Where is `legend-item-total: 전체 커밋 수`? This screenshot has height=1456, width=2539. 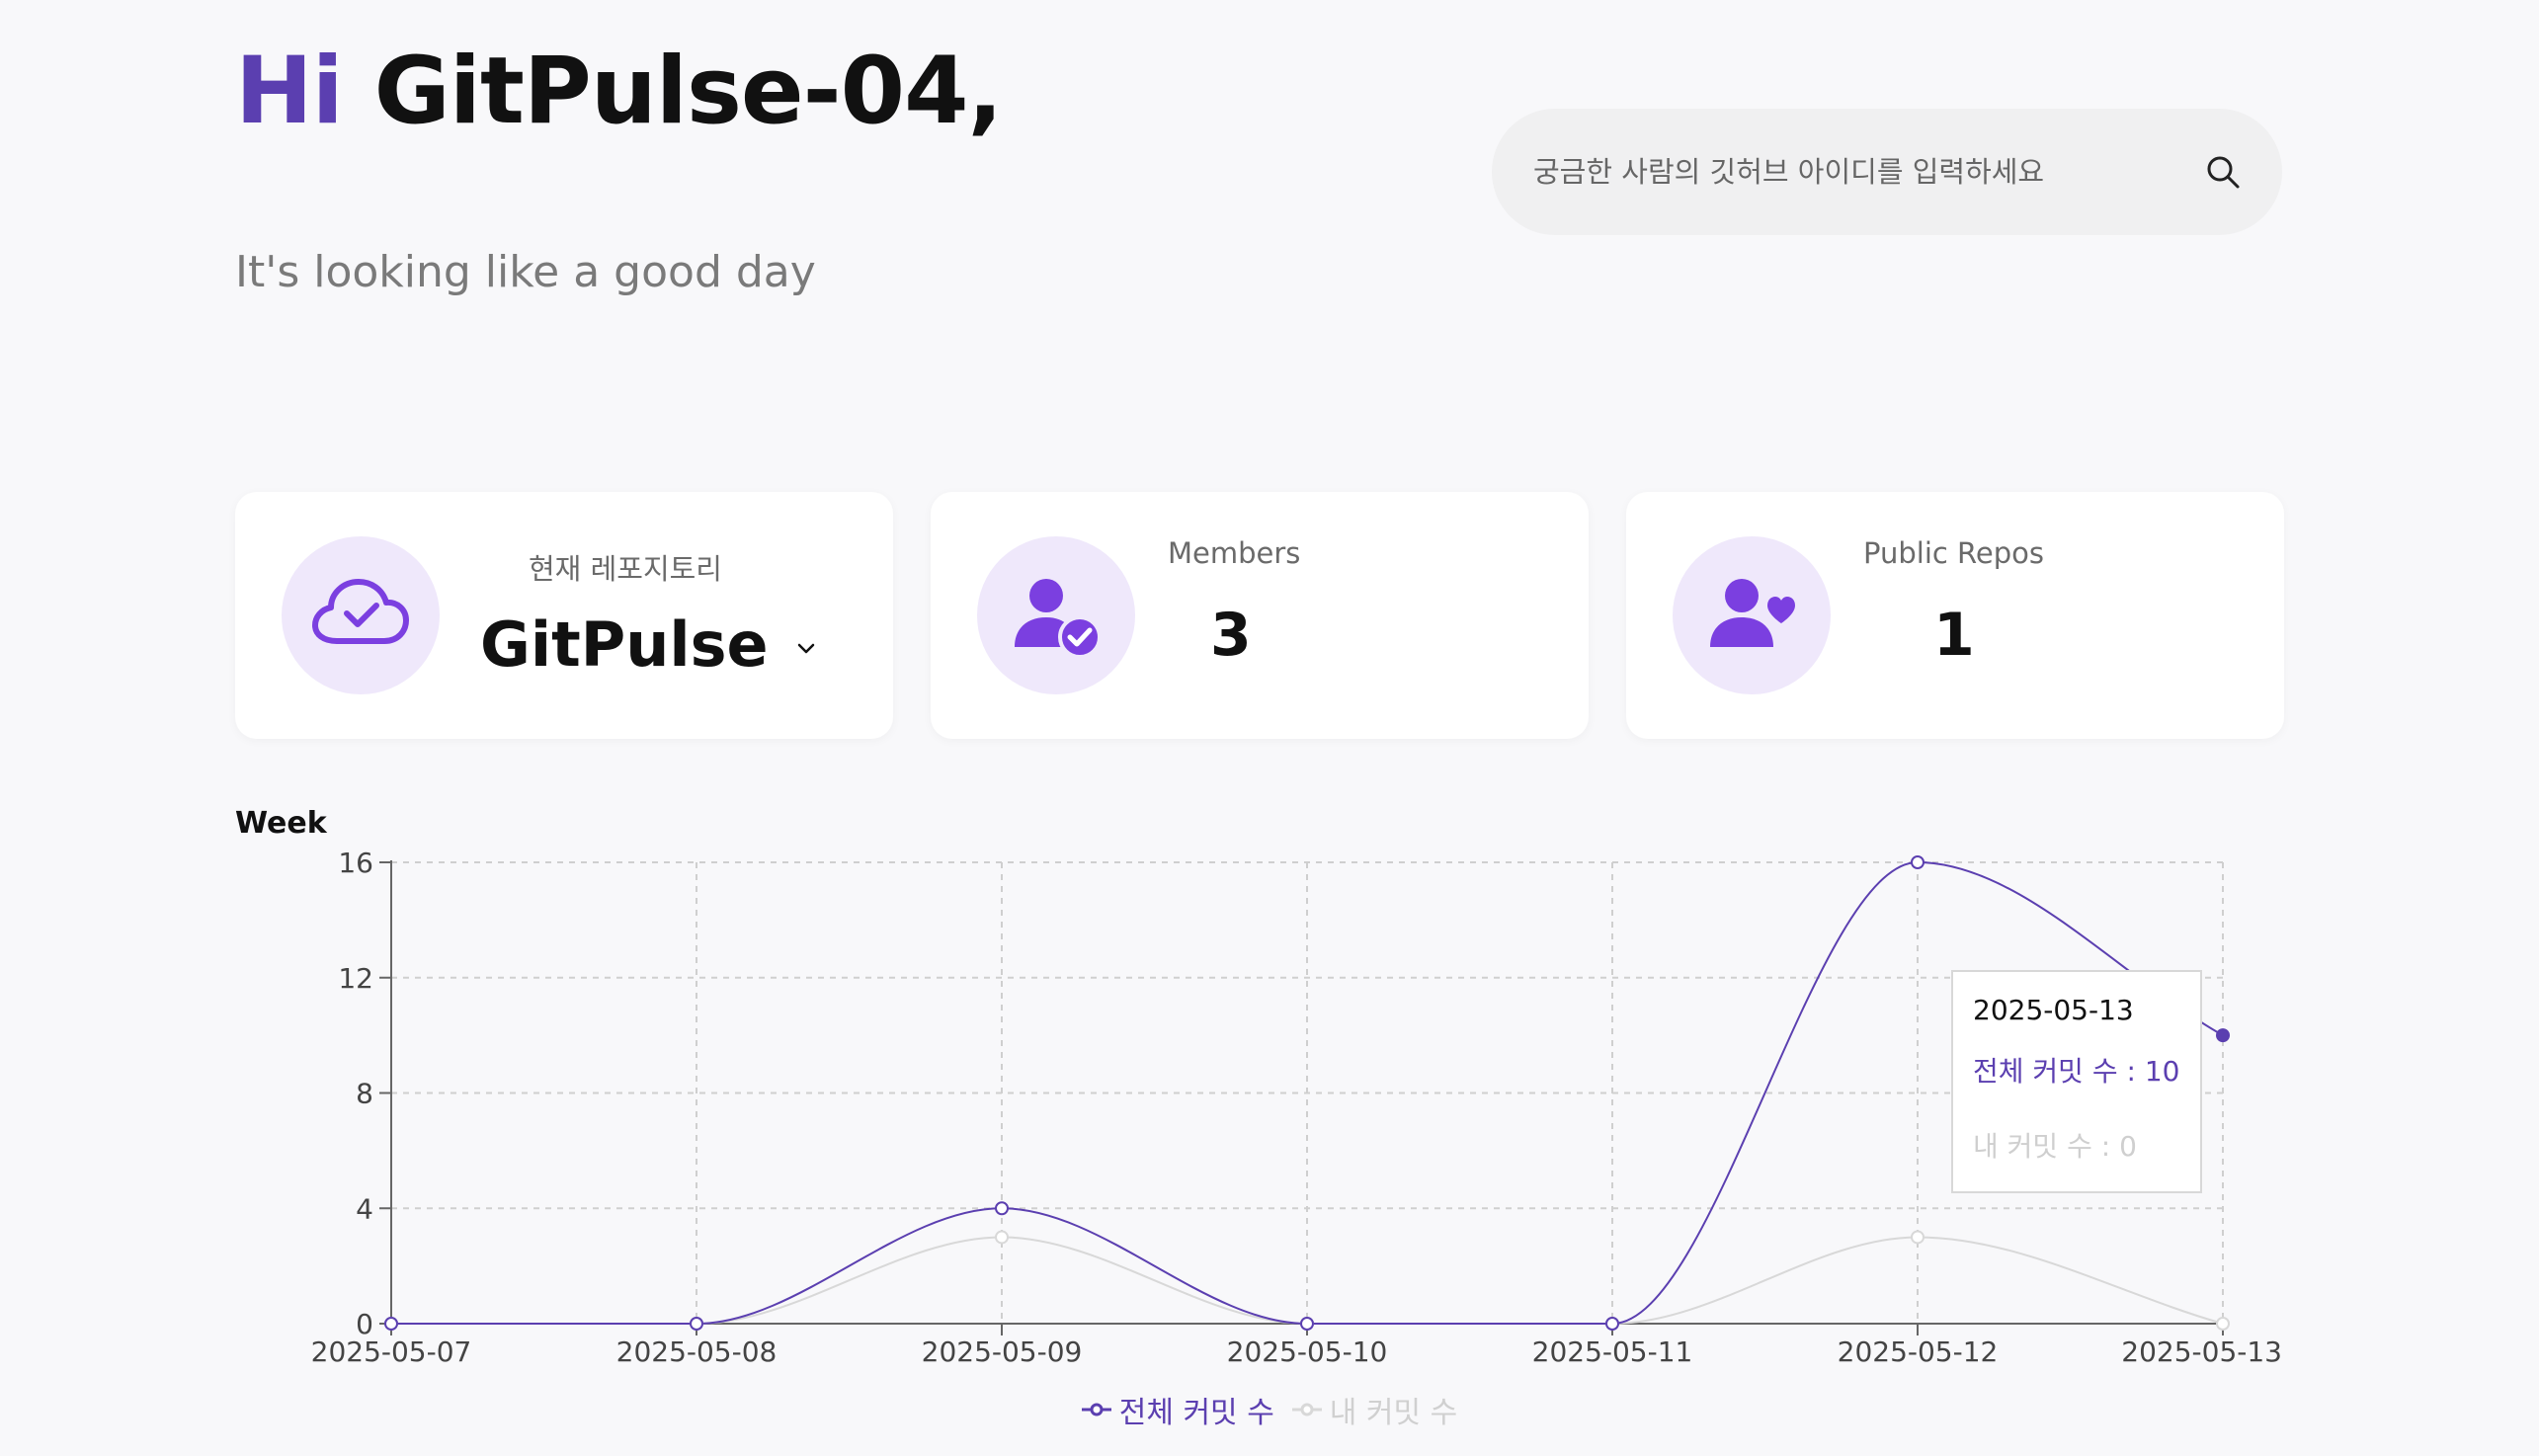
legend-item-total: 전체 커밋 수 is located at coordinates (1177, 1409).